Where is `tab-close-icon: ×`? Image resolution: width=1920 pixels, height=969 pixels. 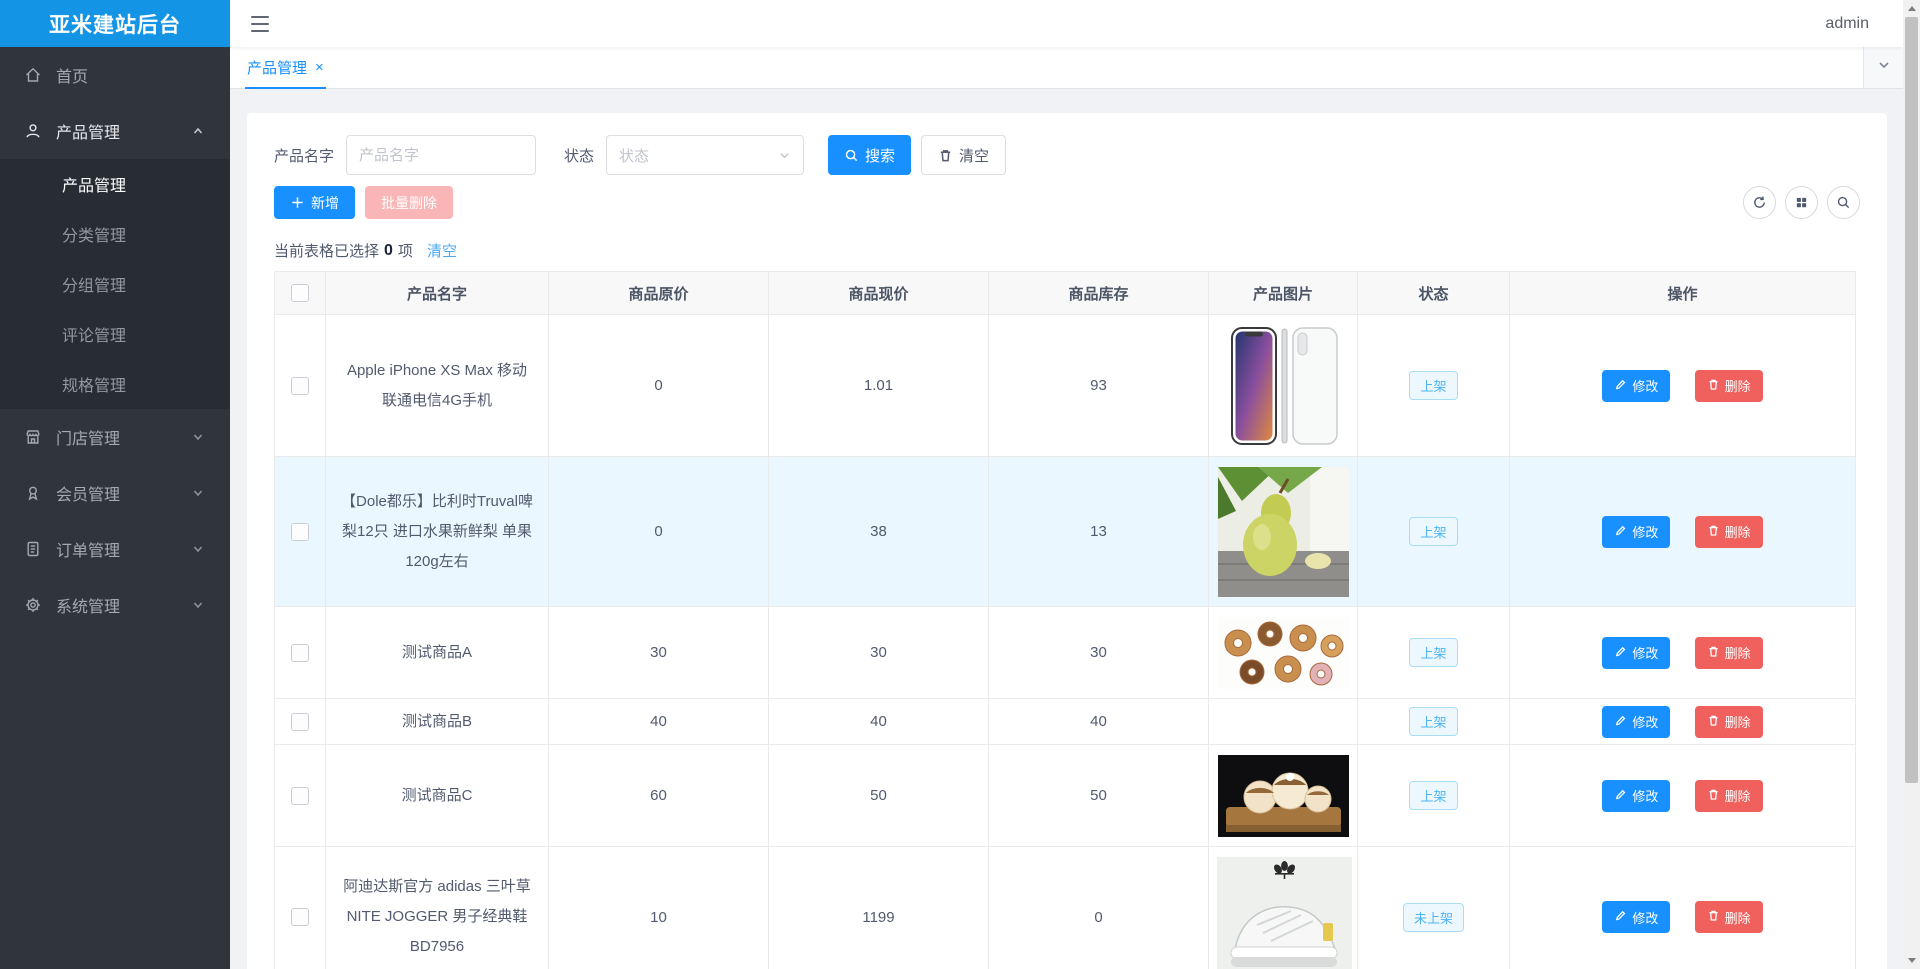 tab-close-icon: × is located at coordinates (319, 67).